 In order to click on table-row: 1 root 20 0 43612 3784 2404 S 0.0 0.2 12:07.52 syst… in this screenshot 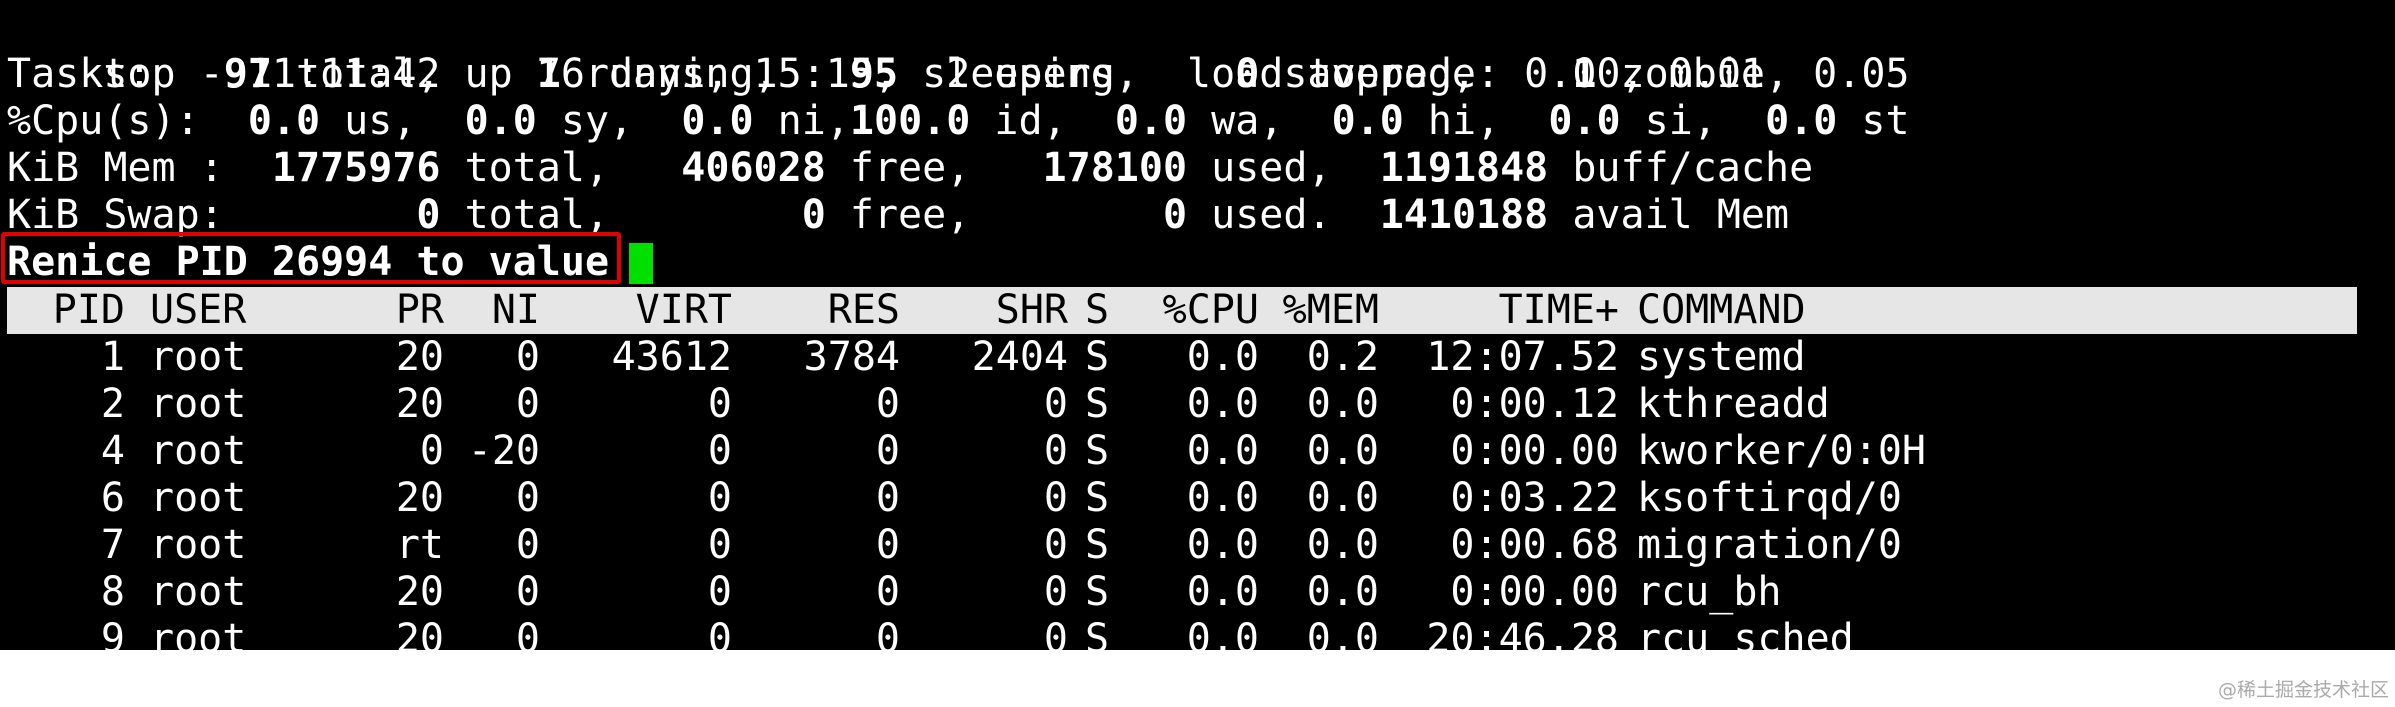, I will do `click(1182, 357)`.